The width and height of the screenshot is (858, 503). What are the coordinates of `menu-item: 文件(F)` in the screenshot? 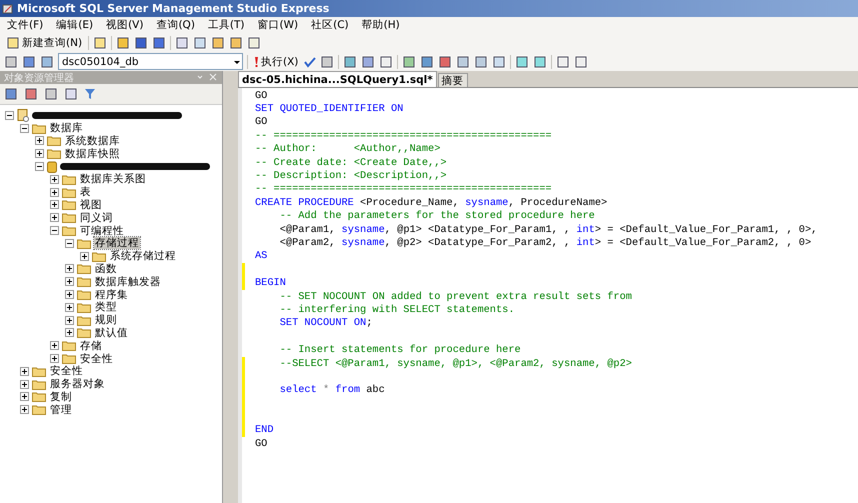 It's located at (25, 25).